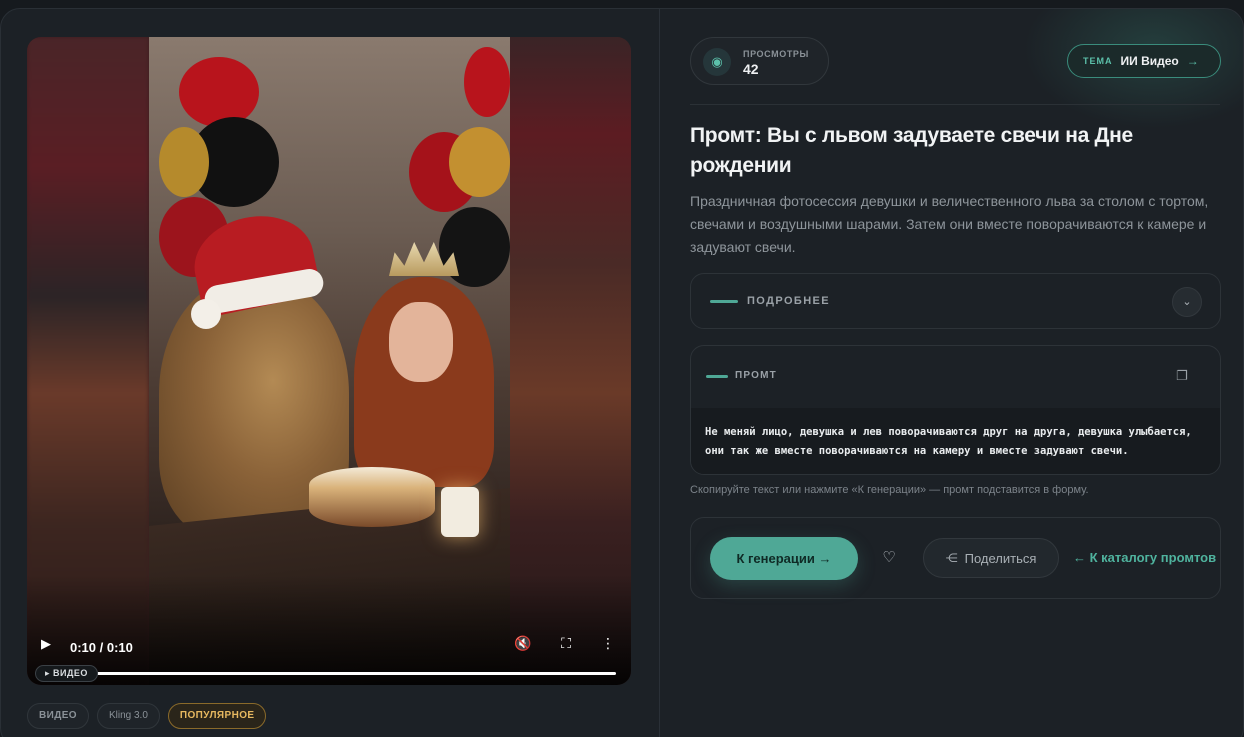 The height and width of the screenshot is (737, 1244). I want to click on heart-icon: ♡, so click(889, 558).